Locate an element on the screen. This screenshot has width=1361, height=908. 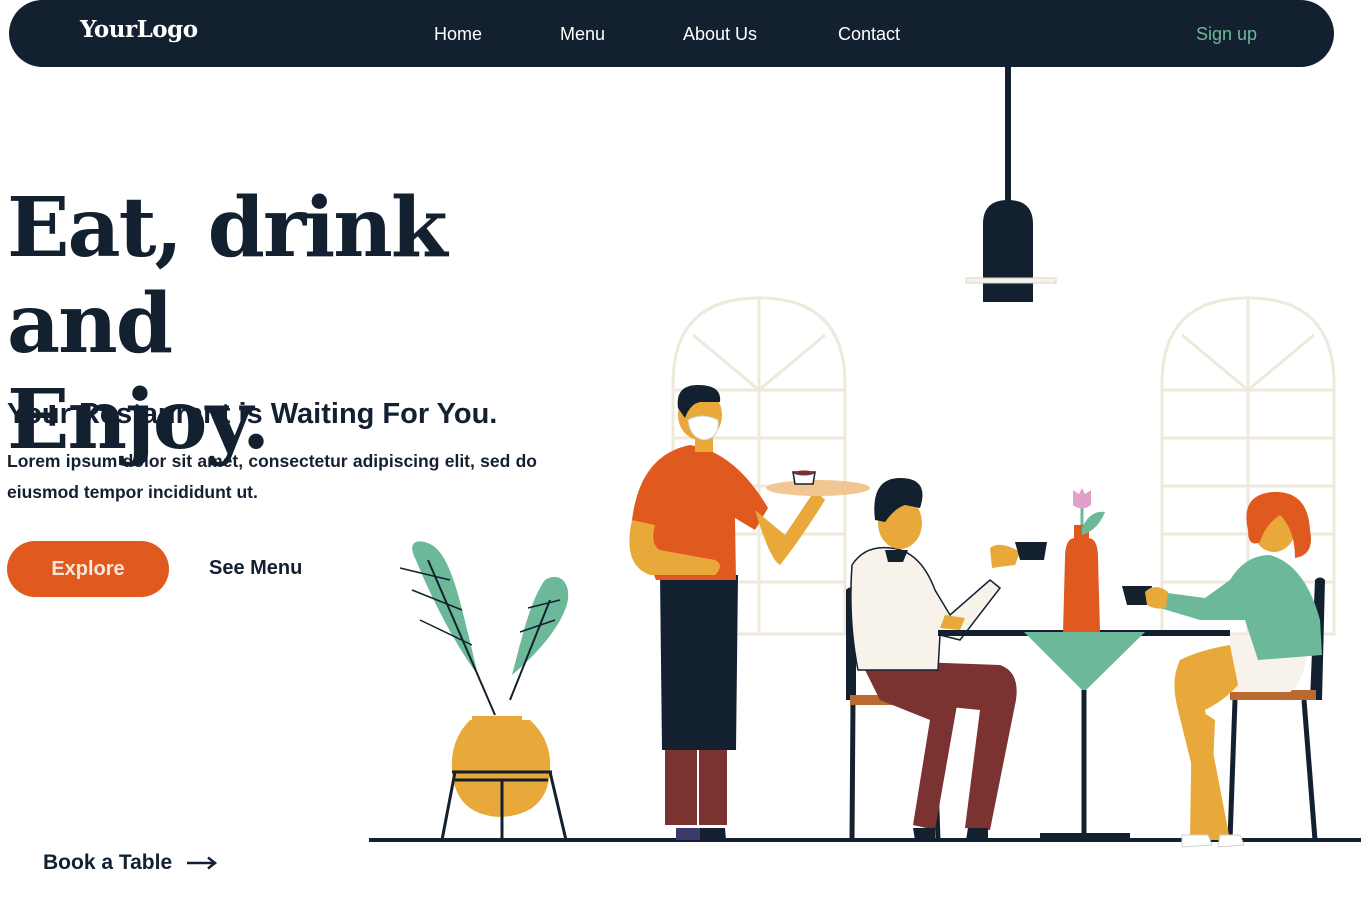
logo: YourLogo is located at coordinates (139, 29).